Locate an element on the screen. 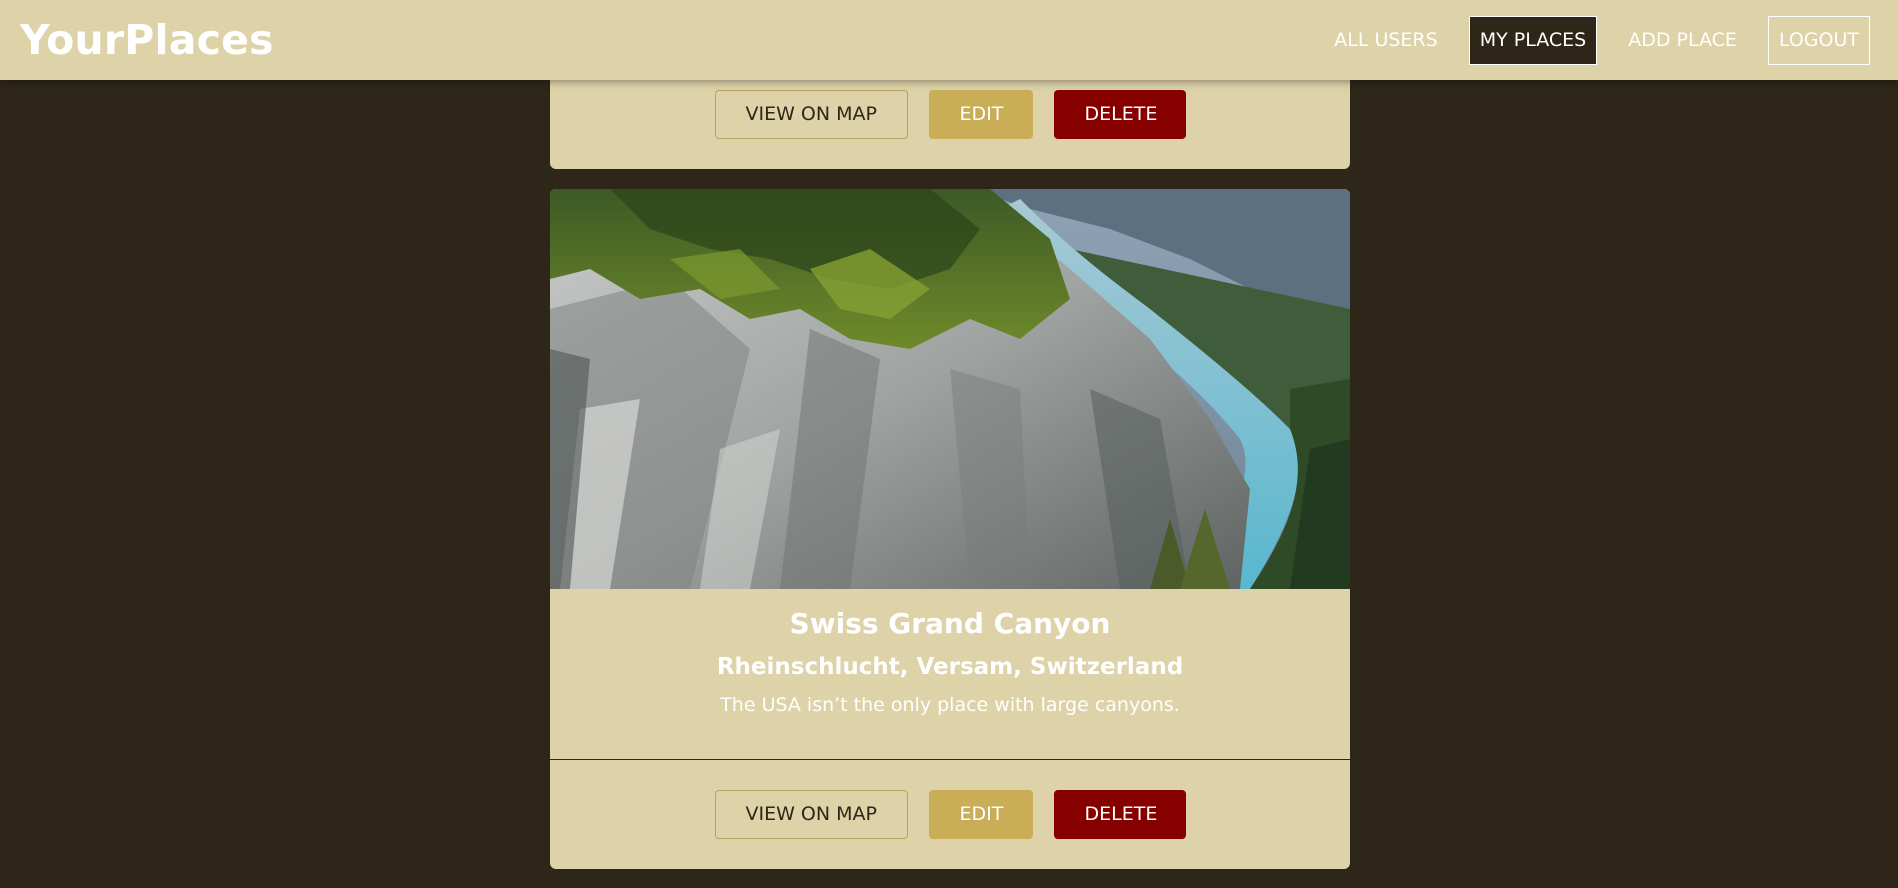 The height and width of the screenshot is (888, 1898). place-address: Rheinschlucht, Versam, Switzerland is located at coordinates (950, 667).